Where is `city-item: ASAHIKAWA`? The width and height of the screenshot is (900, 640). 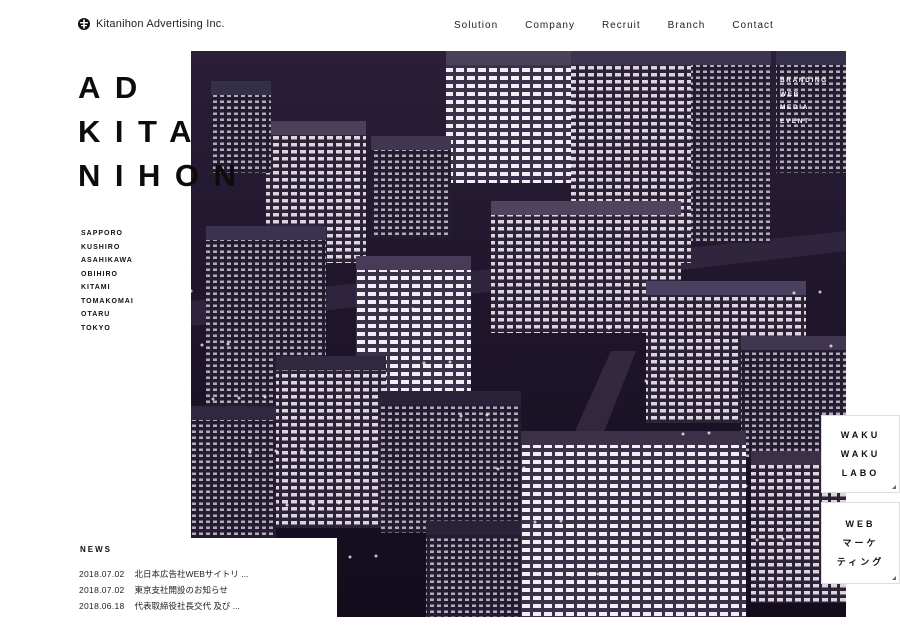
city-item: ASAHIKAWA is located at coordinates (107, 260).